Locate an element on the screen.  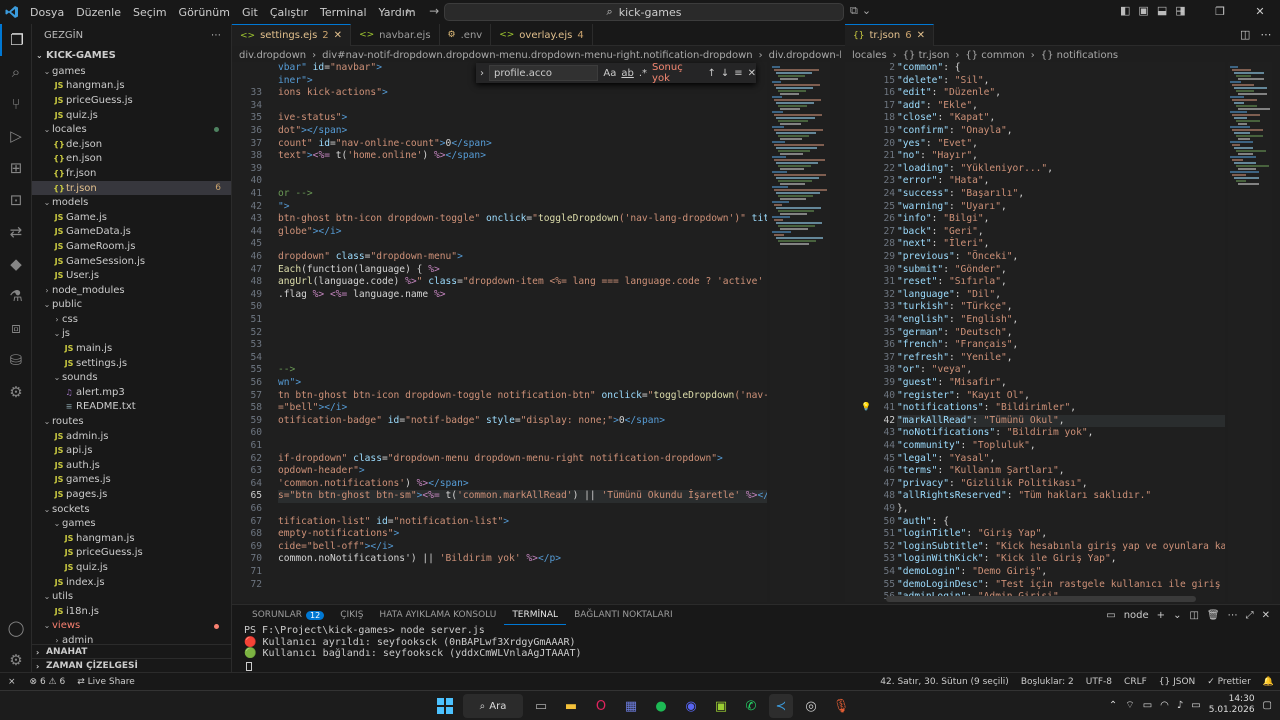
menu-item: Çalıştır is located at coordinates (289, 12).